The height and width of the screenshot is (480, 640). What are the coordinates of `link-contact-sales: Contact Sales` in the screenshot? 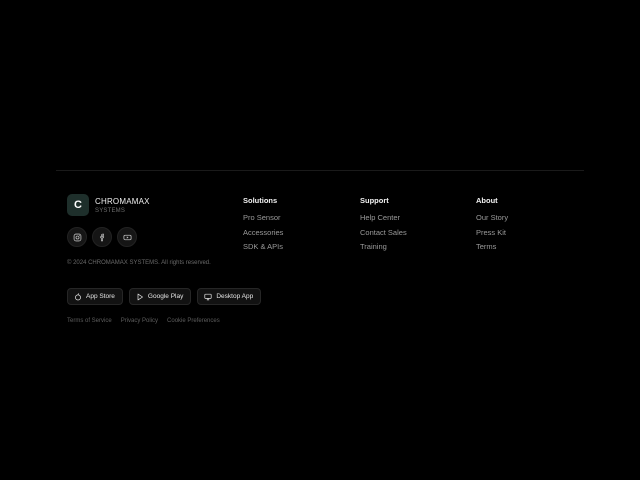 It's located at (383, 235).